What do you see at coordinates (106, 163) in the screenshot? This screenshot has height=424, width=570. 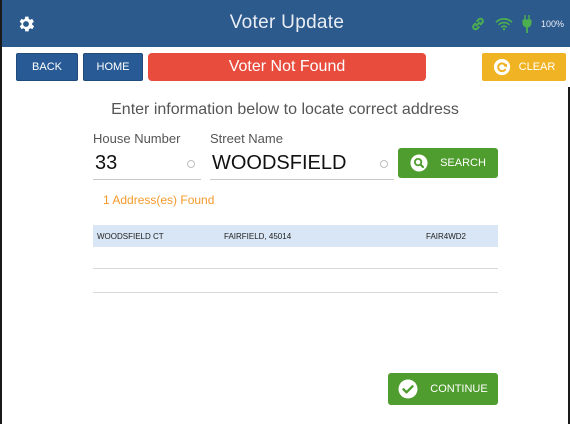 I see `house-number-value: 33` at bounding box center [106, 163].